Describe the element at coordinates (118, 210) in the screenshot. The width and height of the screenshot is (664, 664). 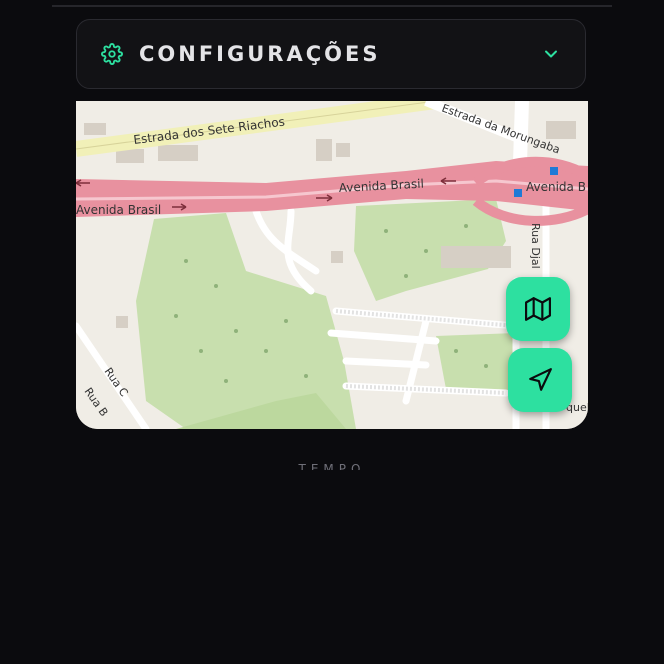
I see `map-label-avenida-brasil-left: Avenida Brasil` at that location.